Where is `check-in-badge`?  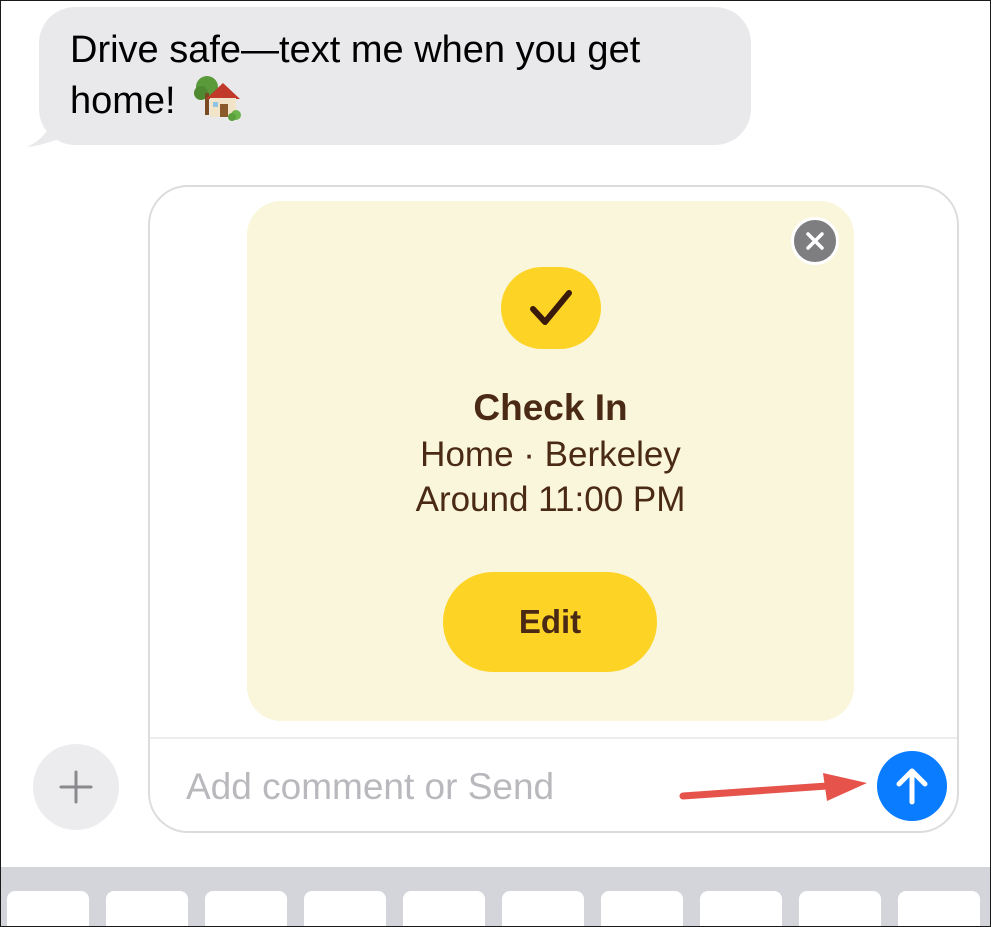 check-in-badge is located at coordinates (551, 308).